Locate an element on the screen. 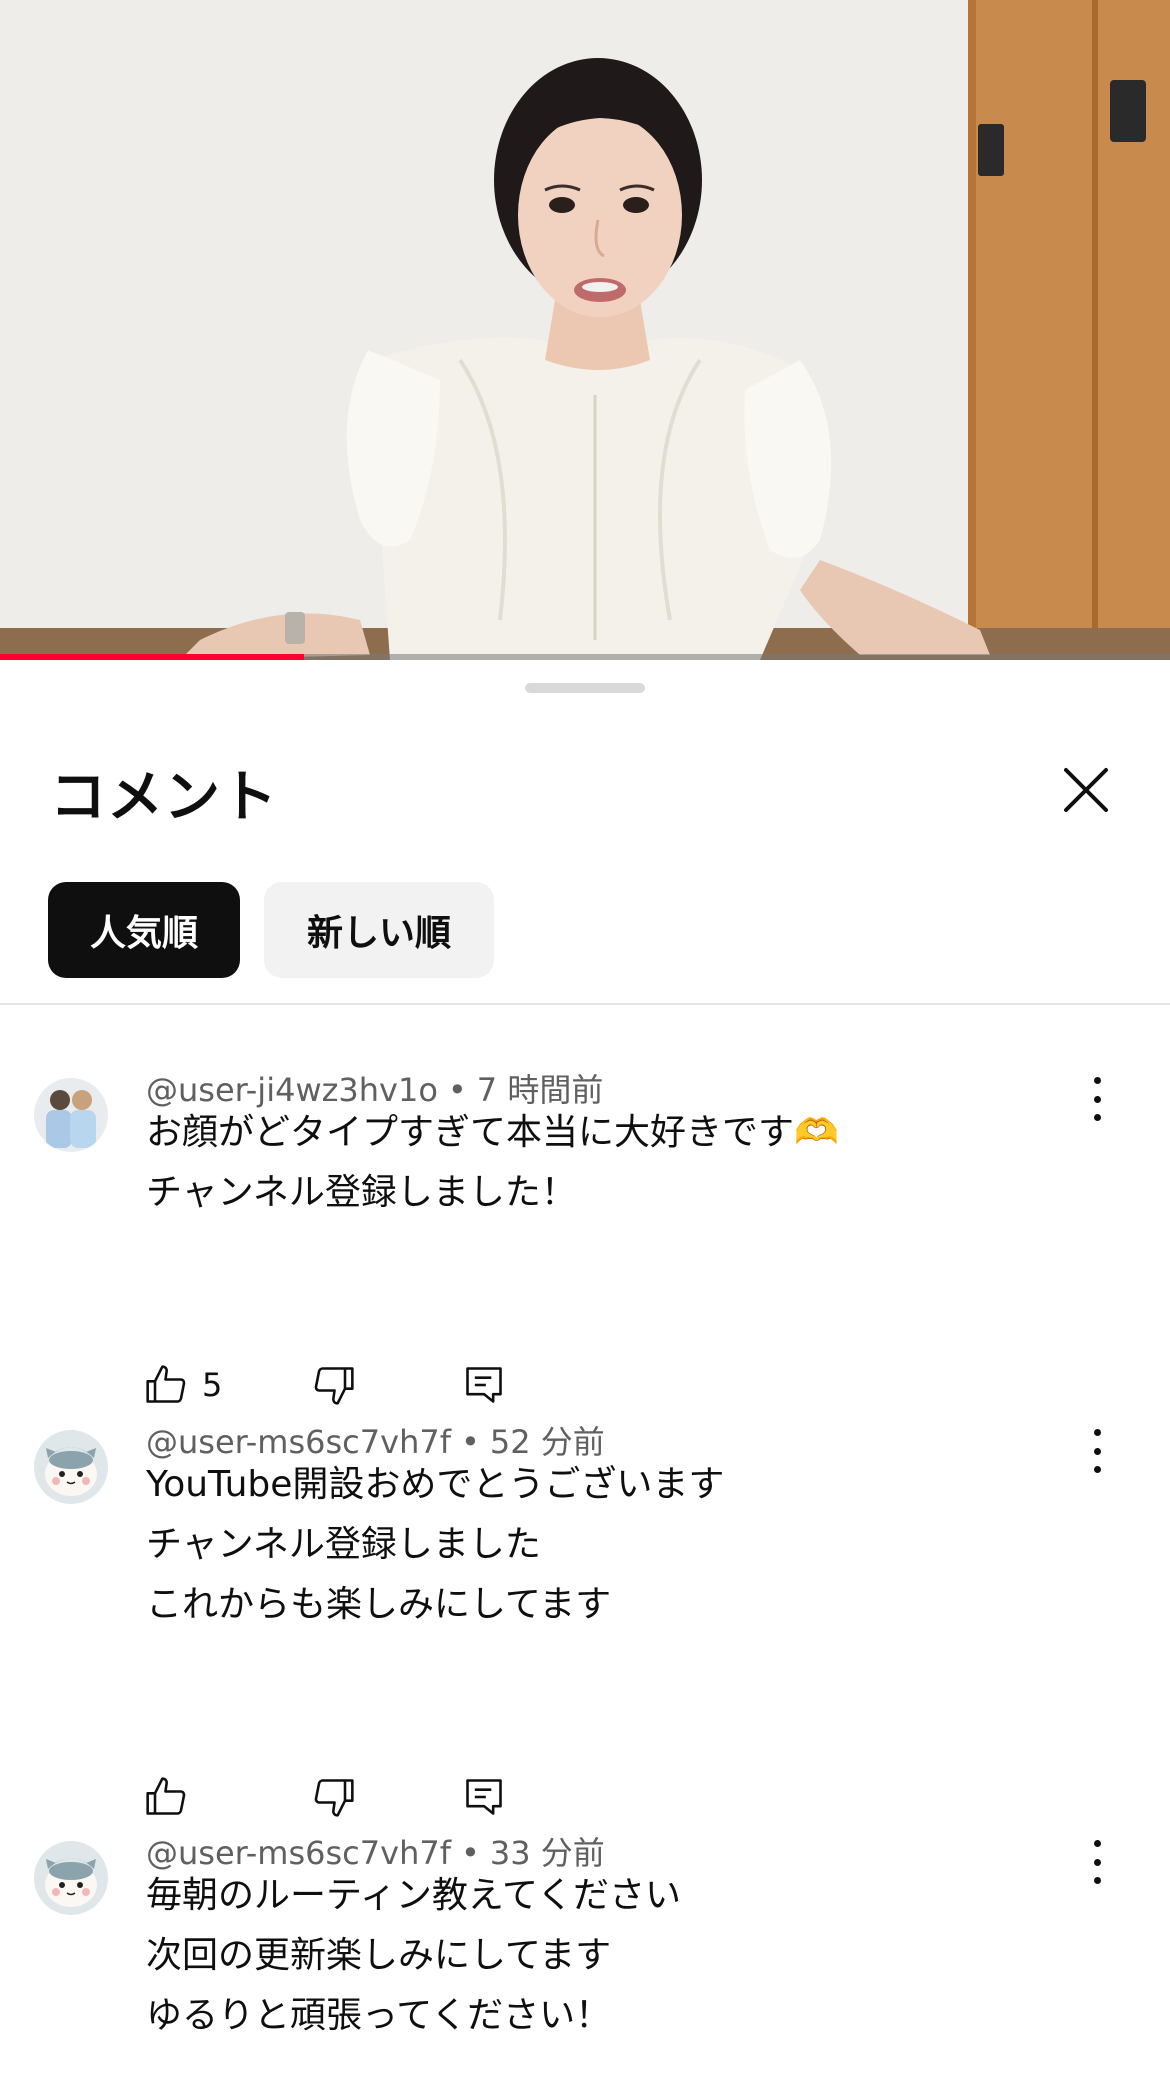  sheet-title: コメント is located at coordinates (164, 797).